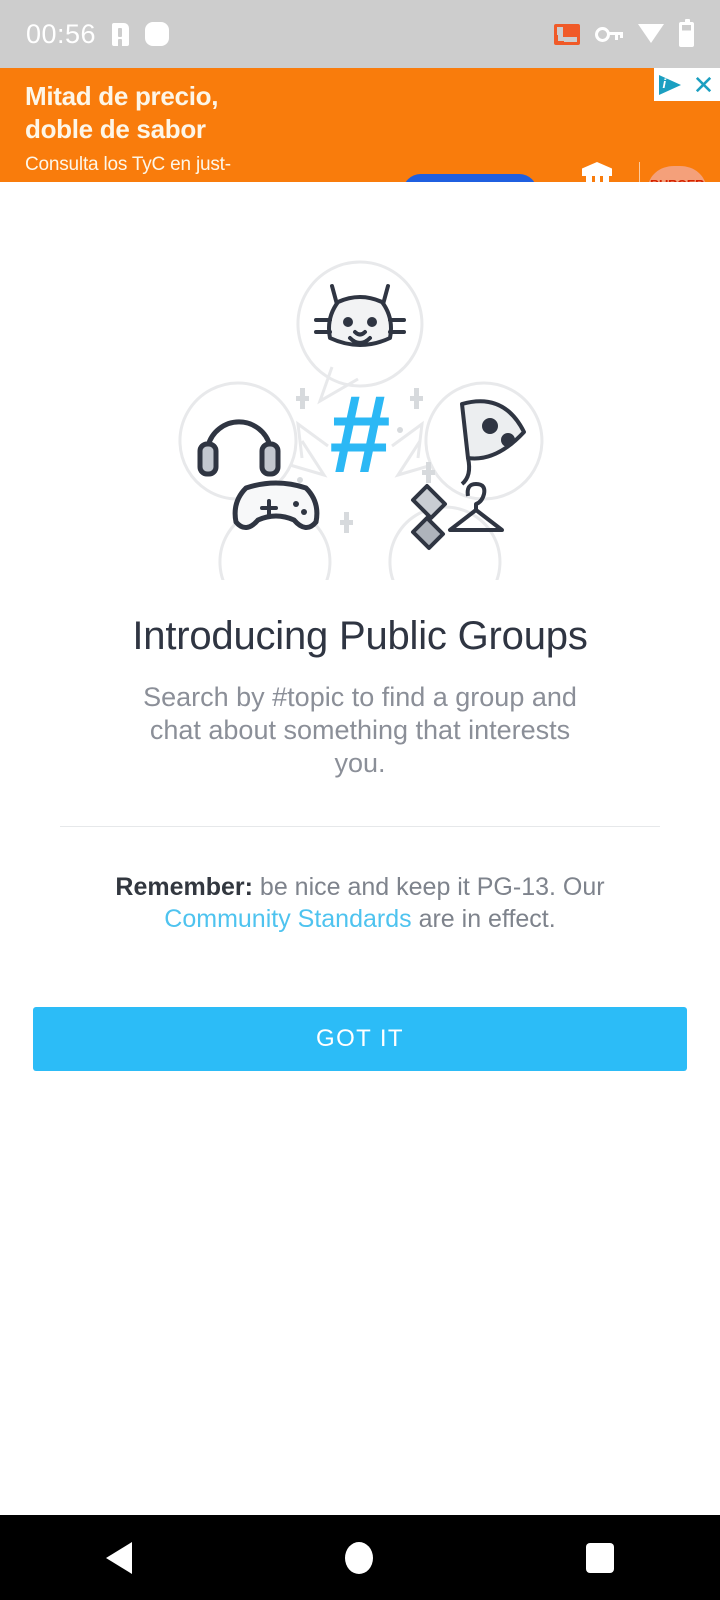 The width and height of the screenshot is (720, 1600). I want to click on home-button-icon, so click(358, 1557).